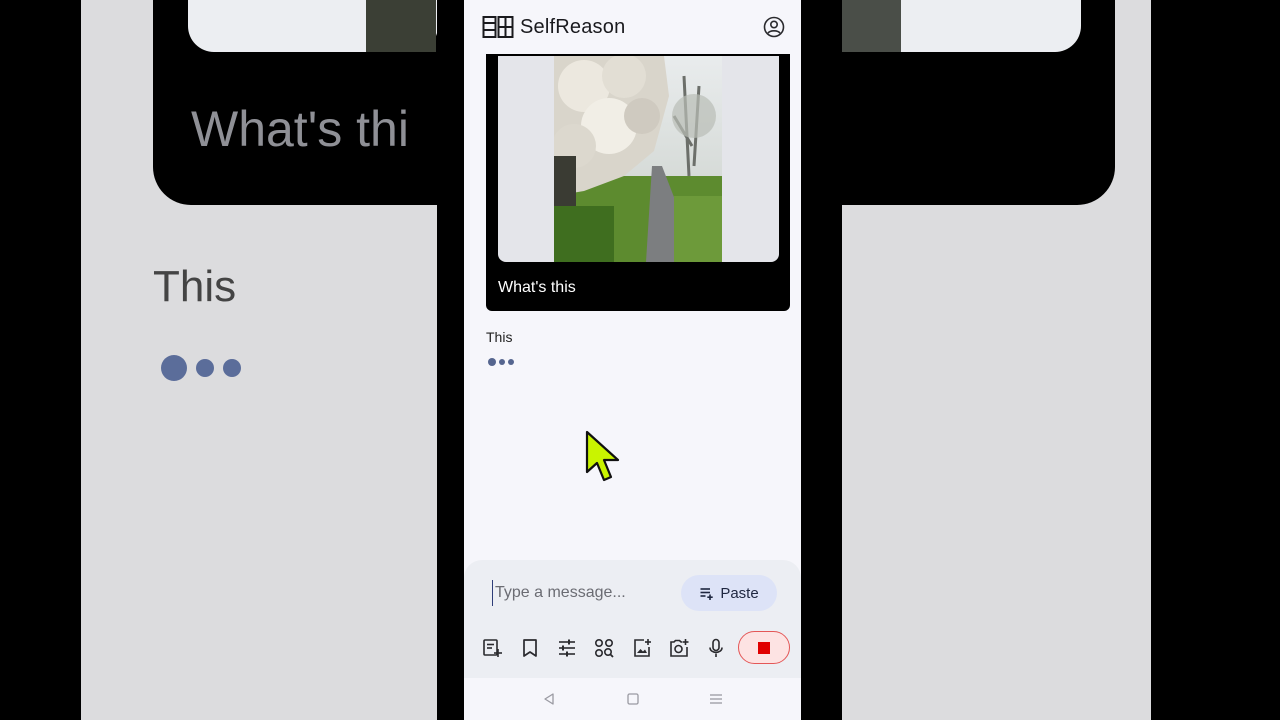 Image resolution: width=1280 pixels, height=720 pixels. Describe the element at coordinates (530, 648) in the screenshot. I see `bookmark-icon` at that location.